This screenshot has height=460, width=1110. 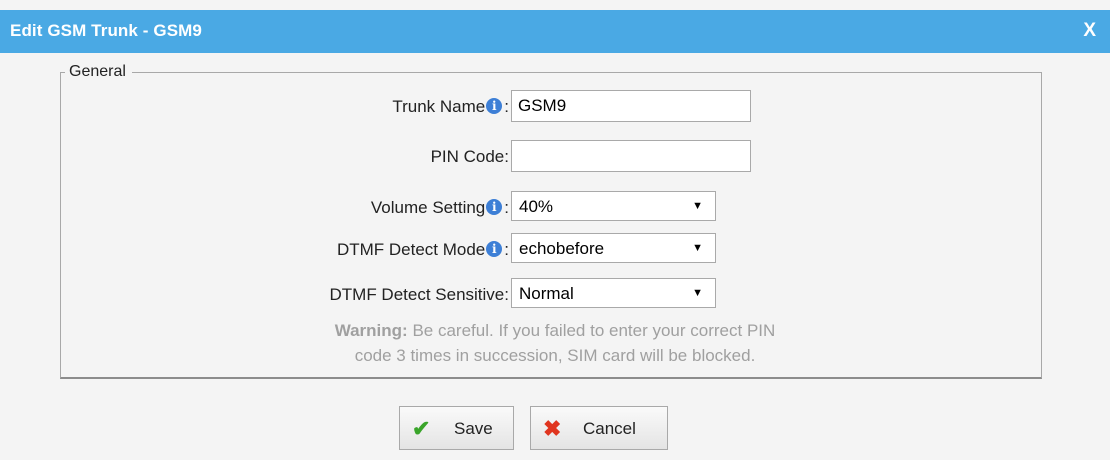 What do you see at coordinates (469, 156) in the screenshot?
I see `pin-code-label: PIN Code:` at bounding box center [469, 156].